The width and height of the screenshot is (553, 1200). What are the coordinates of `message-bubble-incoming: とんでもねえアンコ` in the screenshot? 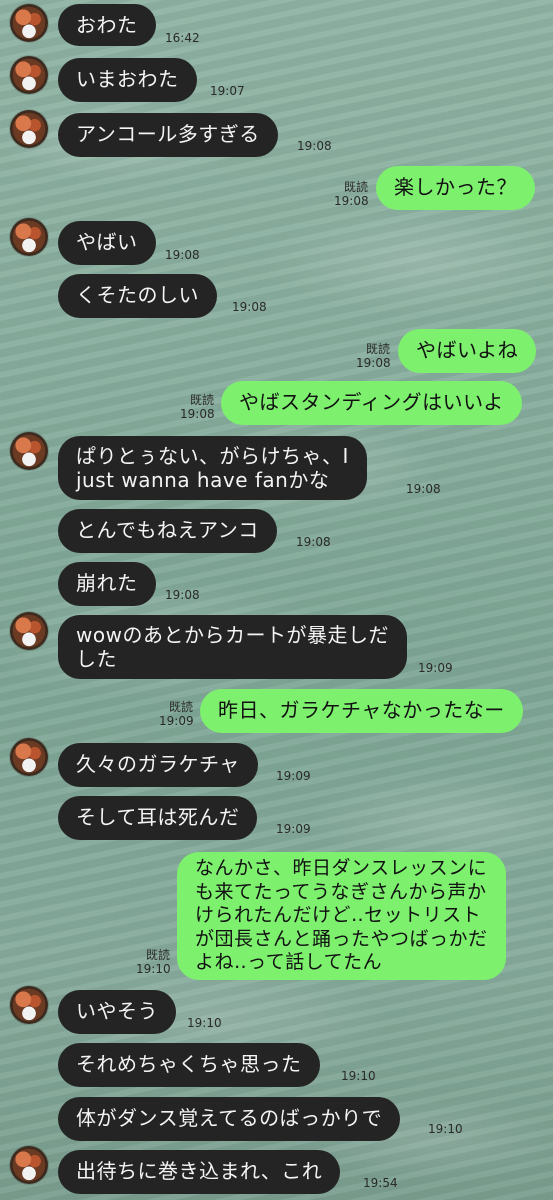 It's located at (167, 531).